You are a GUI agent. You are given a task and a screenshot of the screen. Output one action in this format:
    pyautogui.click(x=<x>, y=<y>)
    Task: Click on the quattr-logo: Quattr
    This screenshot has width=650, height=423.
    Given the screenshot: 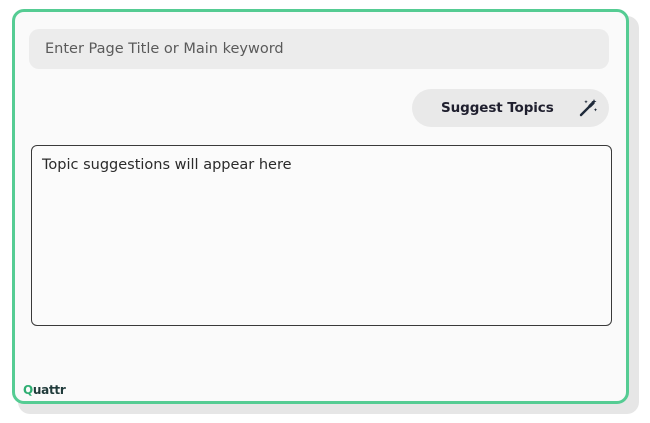 What is the action you would take?
    pyautogui.click(x=44, y=390)
    